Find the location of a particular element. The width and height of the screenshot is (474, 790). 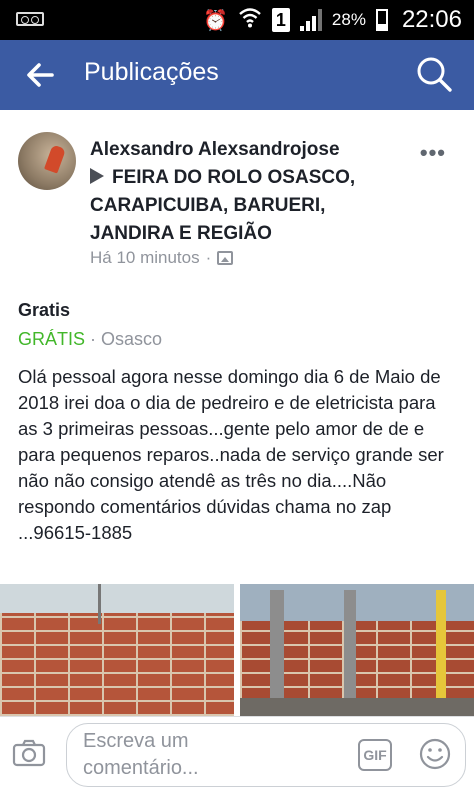

author-name: Alexsandro Alexsandrojose is located at coordinates (215, 149).